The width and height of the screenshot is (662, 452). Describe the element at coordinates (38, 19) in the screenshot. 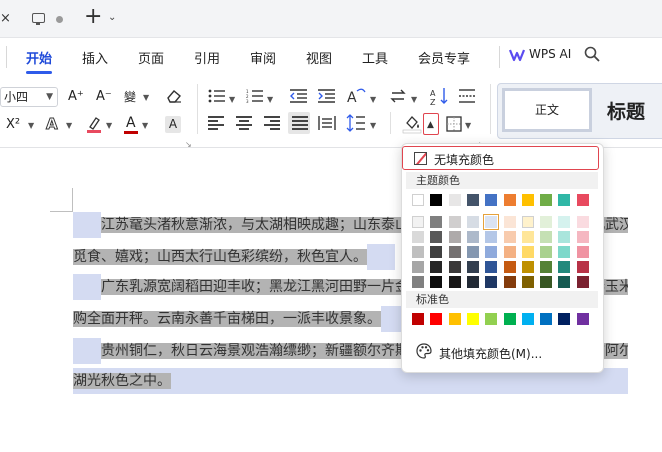

I see `window-icon` at that location.